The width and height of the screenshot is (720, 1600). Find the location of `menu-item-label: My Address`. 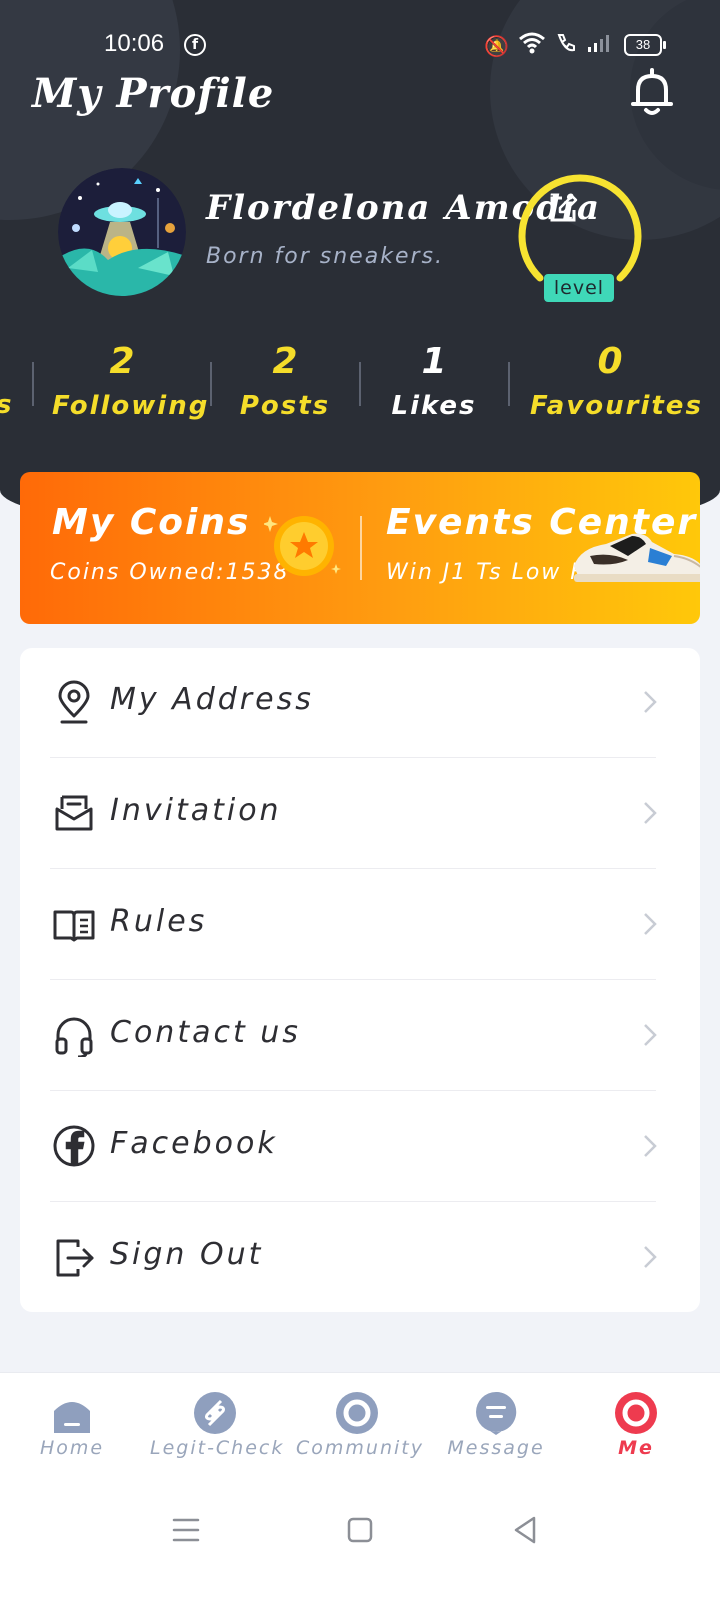

menu-item-label: My Address is located at coordinates (212, 699).